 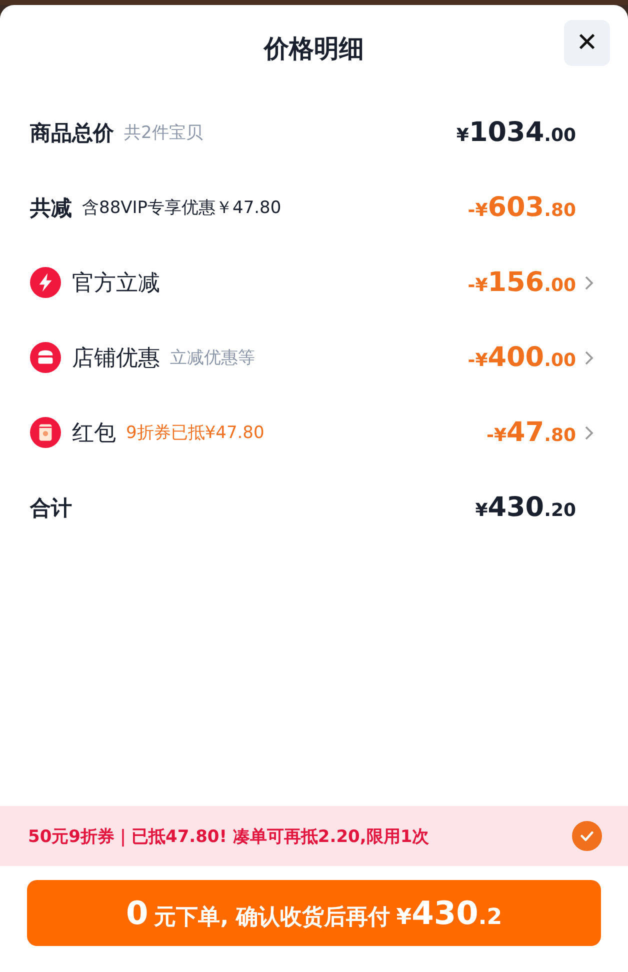 What do you see at coordinates (182, 208) in the screenshot?
I see `row-note: 含88VIP专享优惠￥47.80` at bounding box center [182, 208].